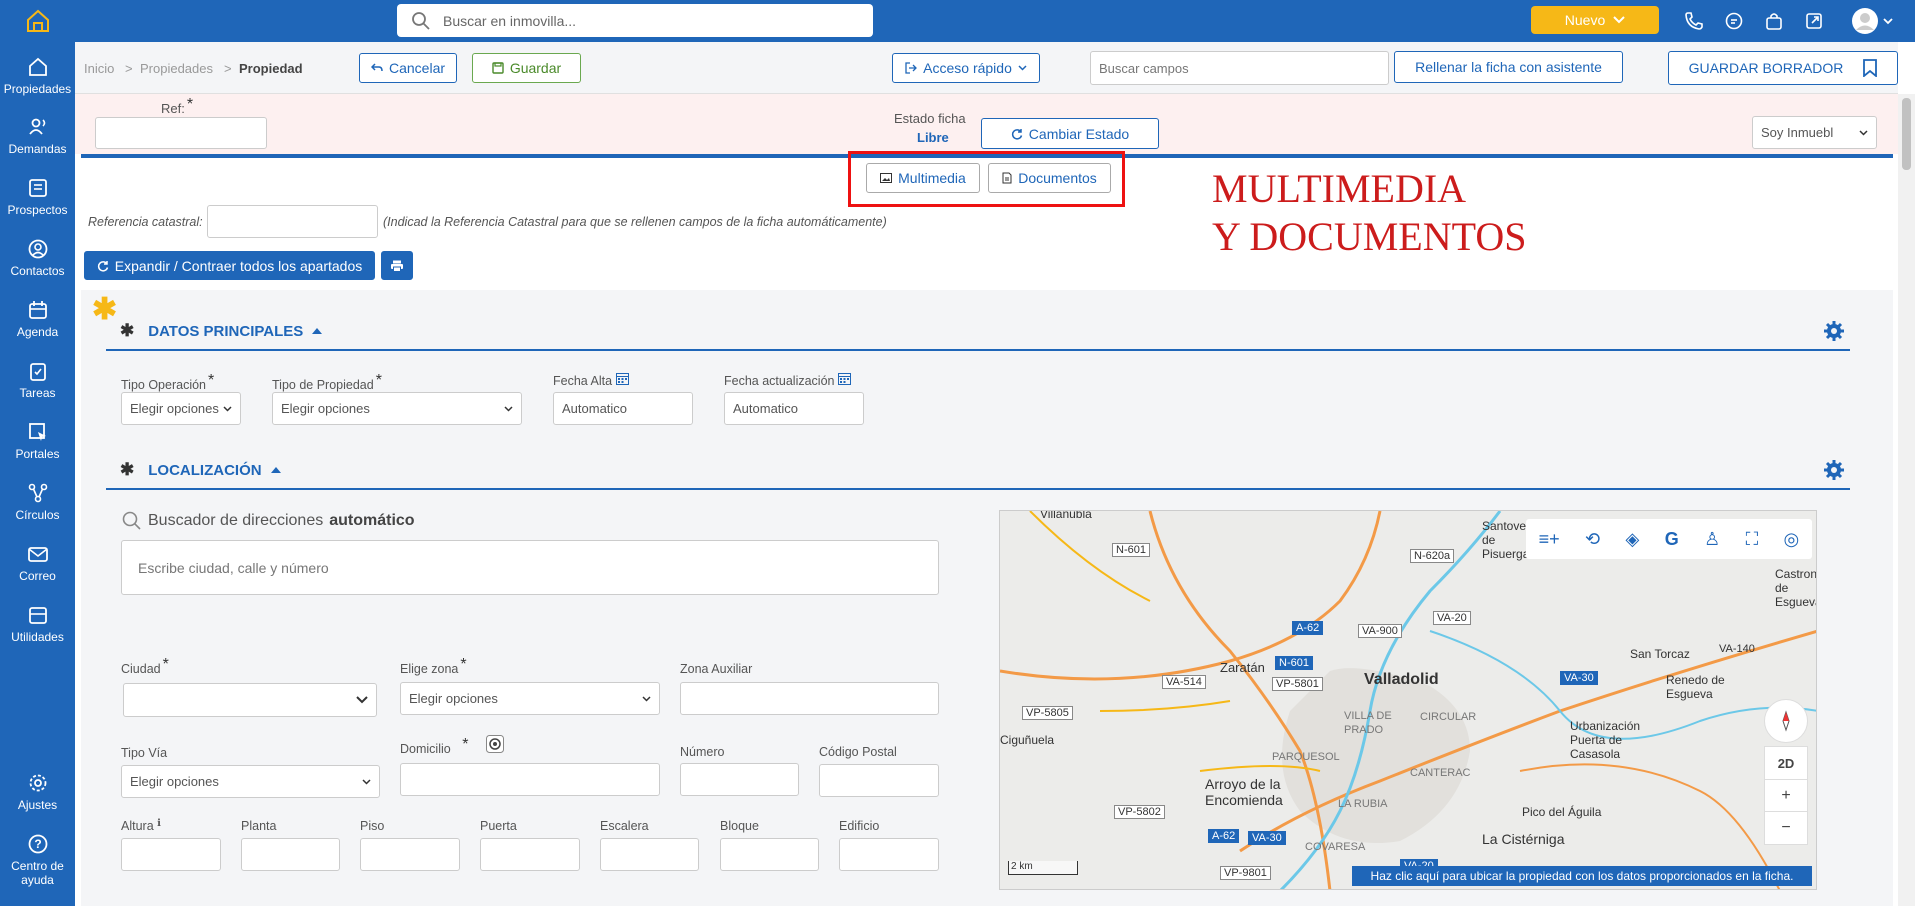  What do you see at coordinates (526, 68) in the screenshot?
I see `save-button: Guardar` at bounding box center [526, 68].